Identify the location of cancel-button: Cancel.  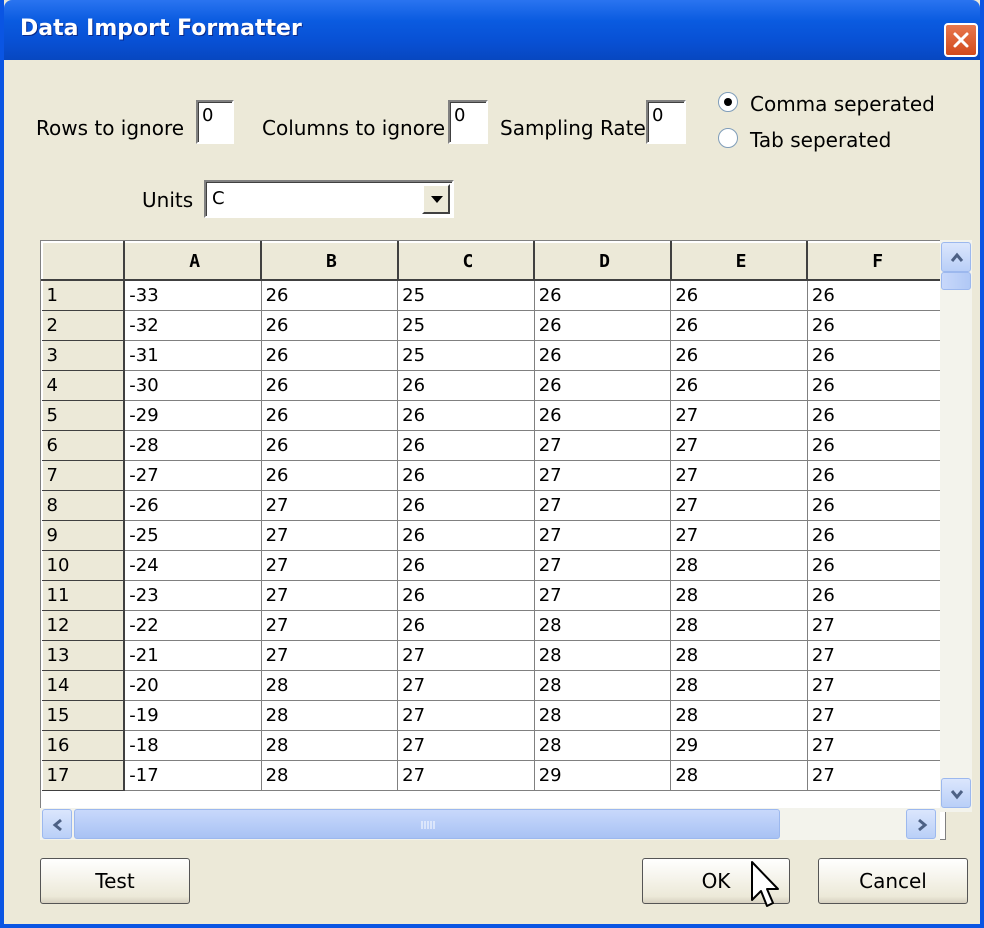
(893, 881).